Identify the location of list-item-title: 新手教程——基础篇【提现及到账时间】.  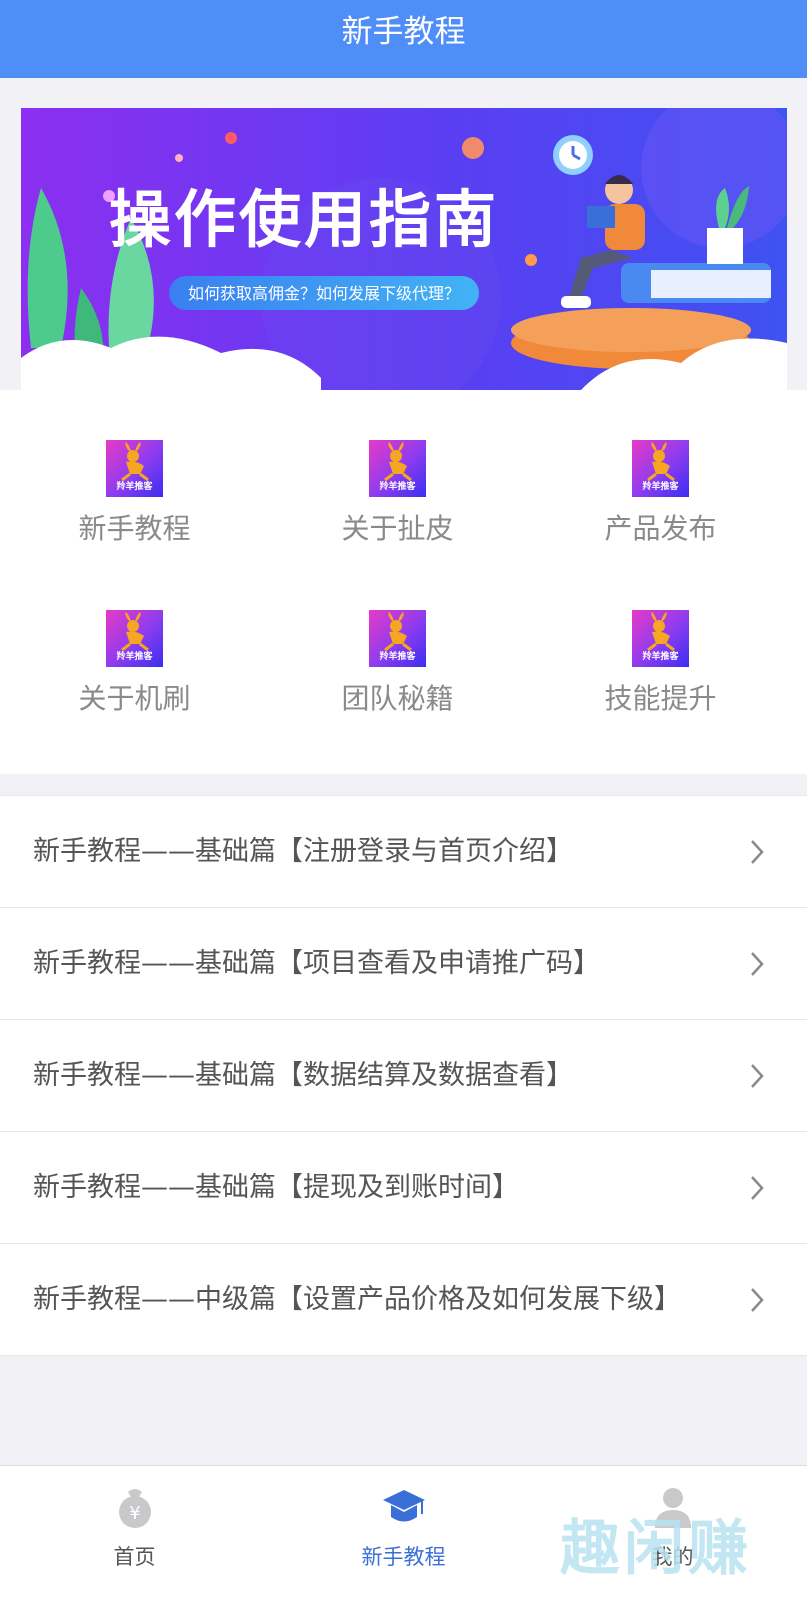
(276, 1187).